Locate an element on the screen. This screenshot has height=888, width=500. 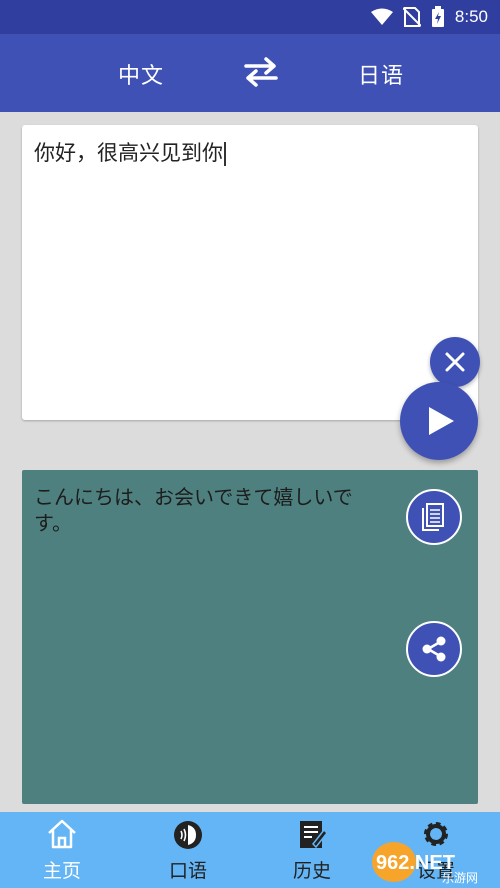
battery-charging-icon is located at coordinates (437, 16).